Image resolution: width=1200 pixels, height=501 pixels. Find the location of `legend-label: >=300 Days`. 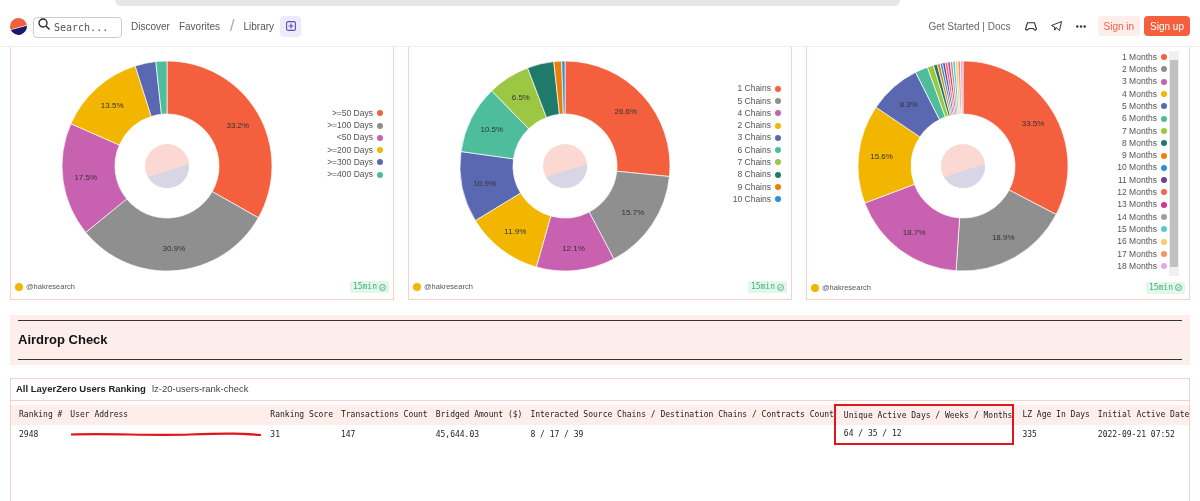

legend-label: >=300 Days is located at coordinates (350, 162).